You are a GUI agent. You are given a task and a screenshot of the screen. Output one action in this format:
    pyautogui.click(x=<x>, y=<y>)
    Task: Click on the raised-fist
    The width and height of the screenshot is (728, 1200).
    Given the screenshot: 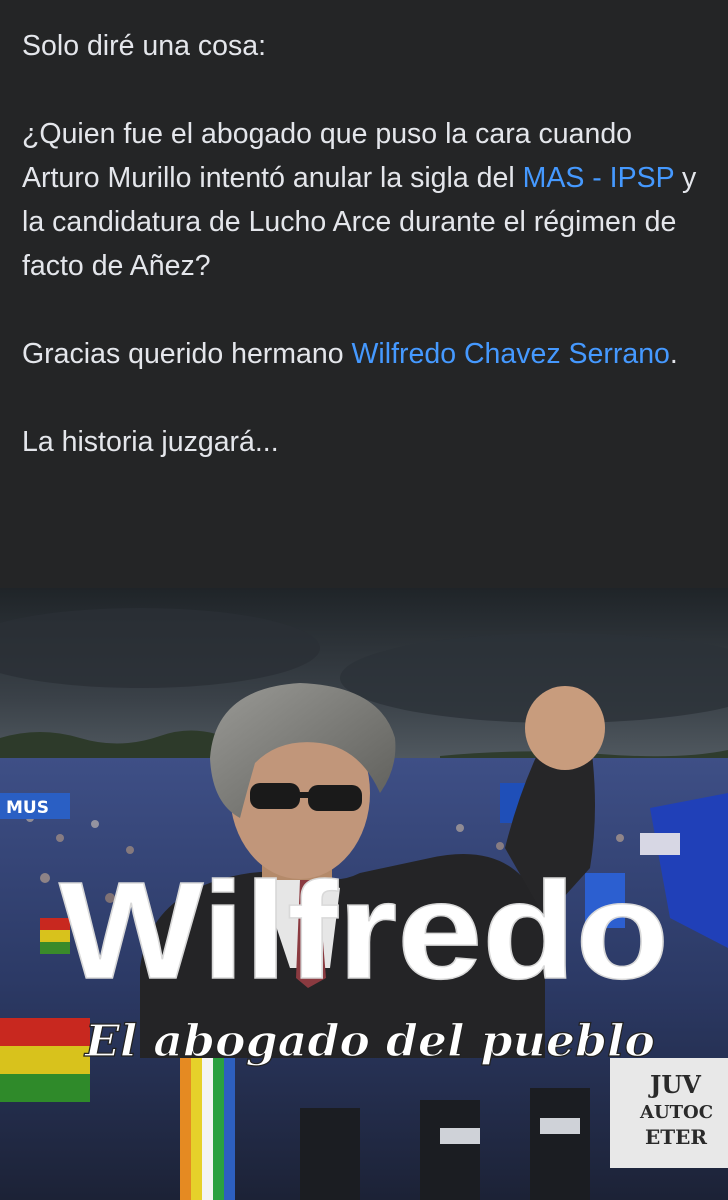 What is the action you would take?
    pyautogui.click(x=565, y=728)
    